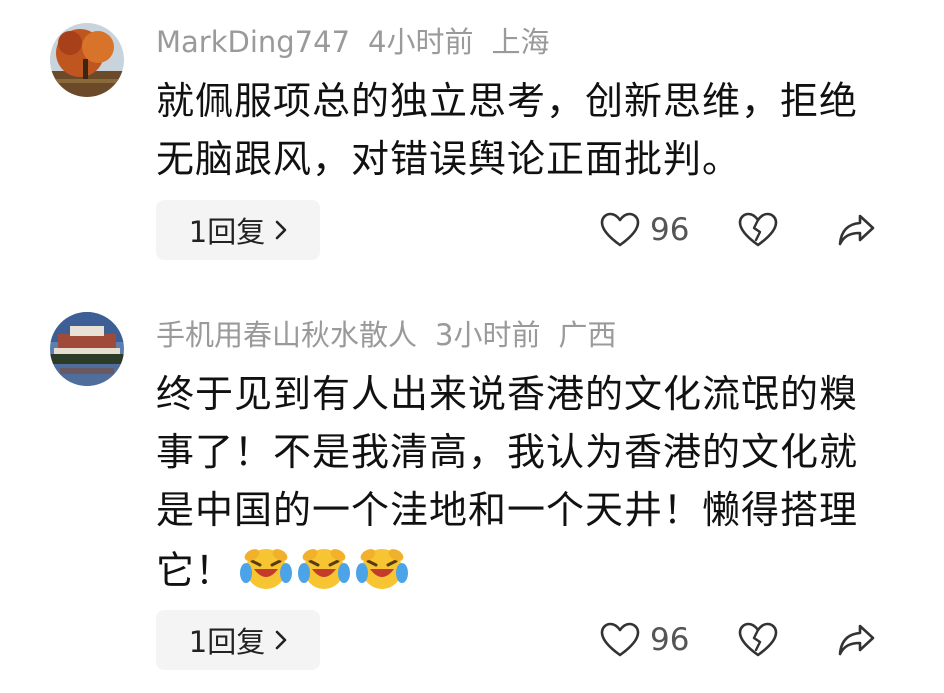 This screenshot has width=944, height=693. I want to click on emoji-row, so click(321, 573).